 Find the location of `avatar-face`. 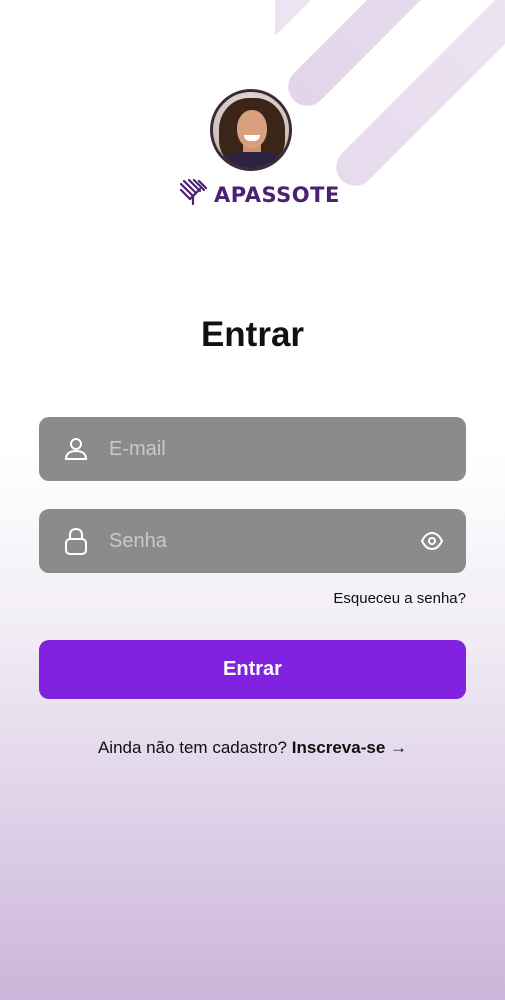

avatar-face is located at coordinates (252, 129).